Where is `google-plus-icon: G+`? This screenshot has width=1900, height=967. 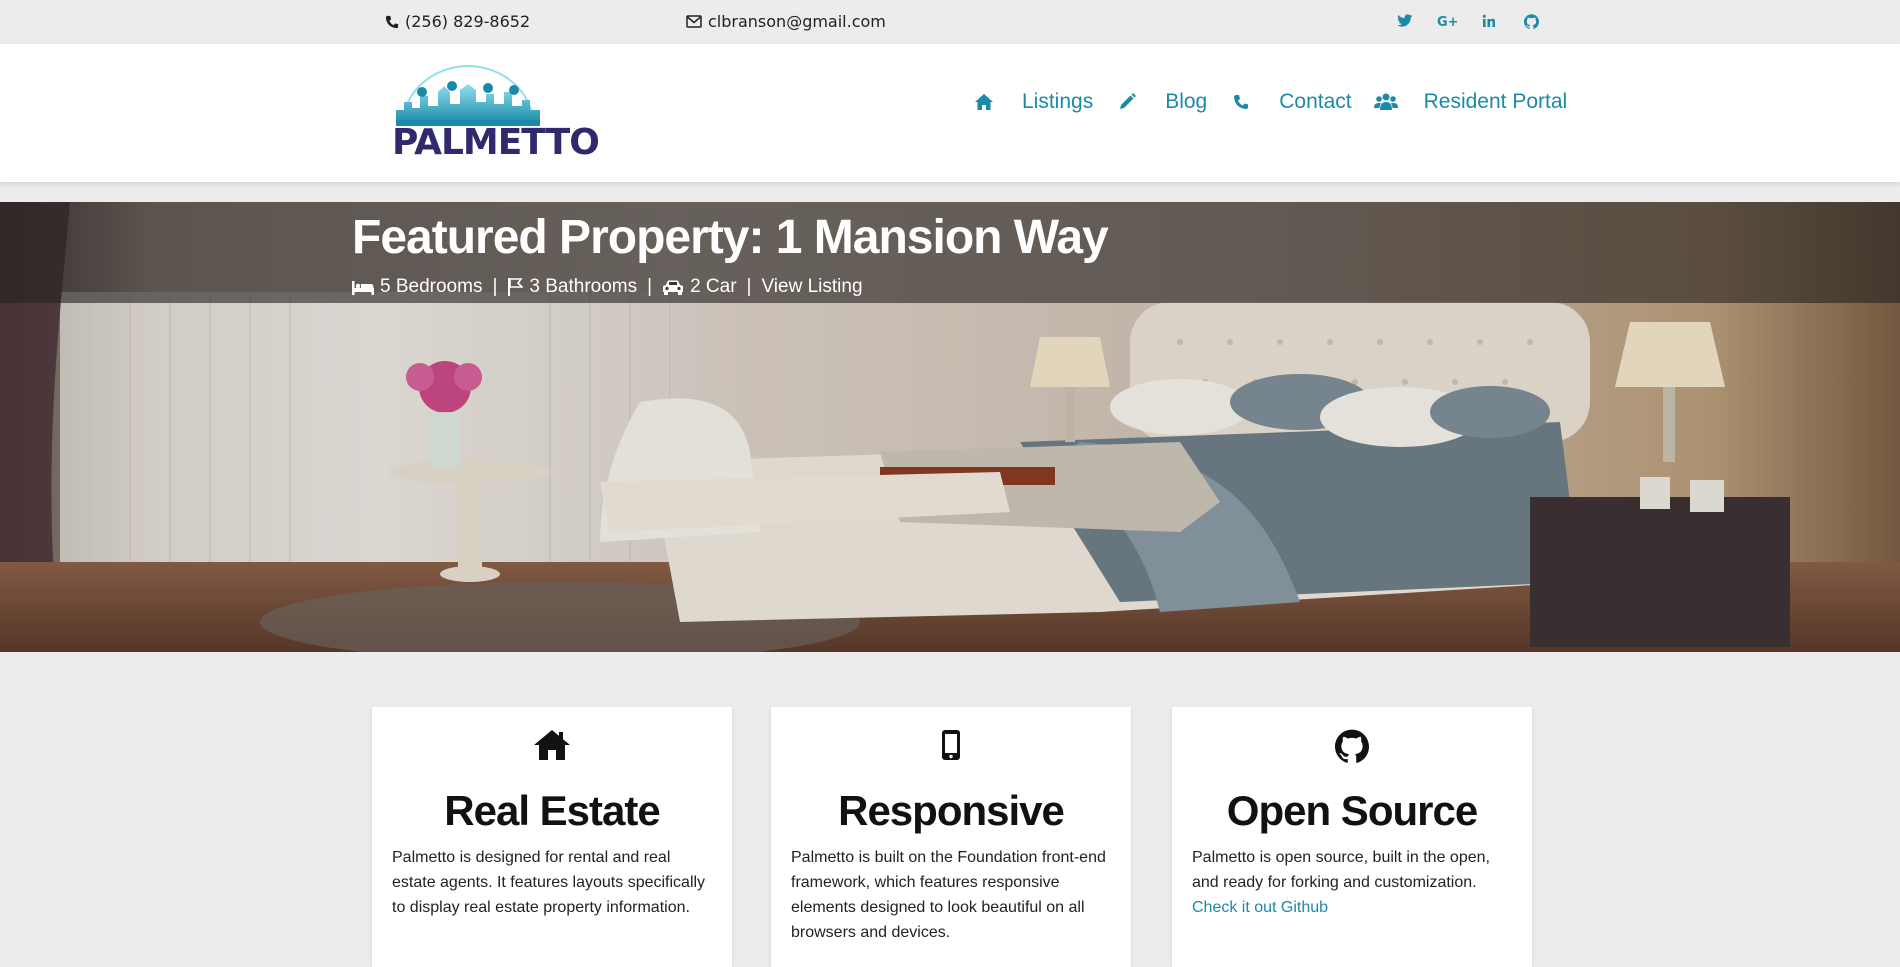 google-plus-icon: G+ is located at coordinates (1447, 21).